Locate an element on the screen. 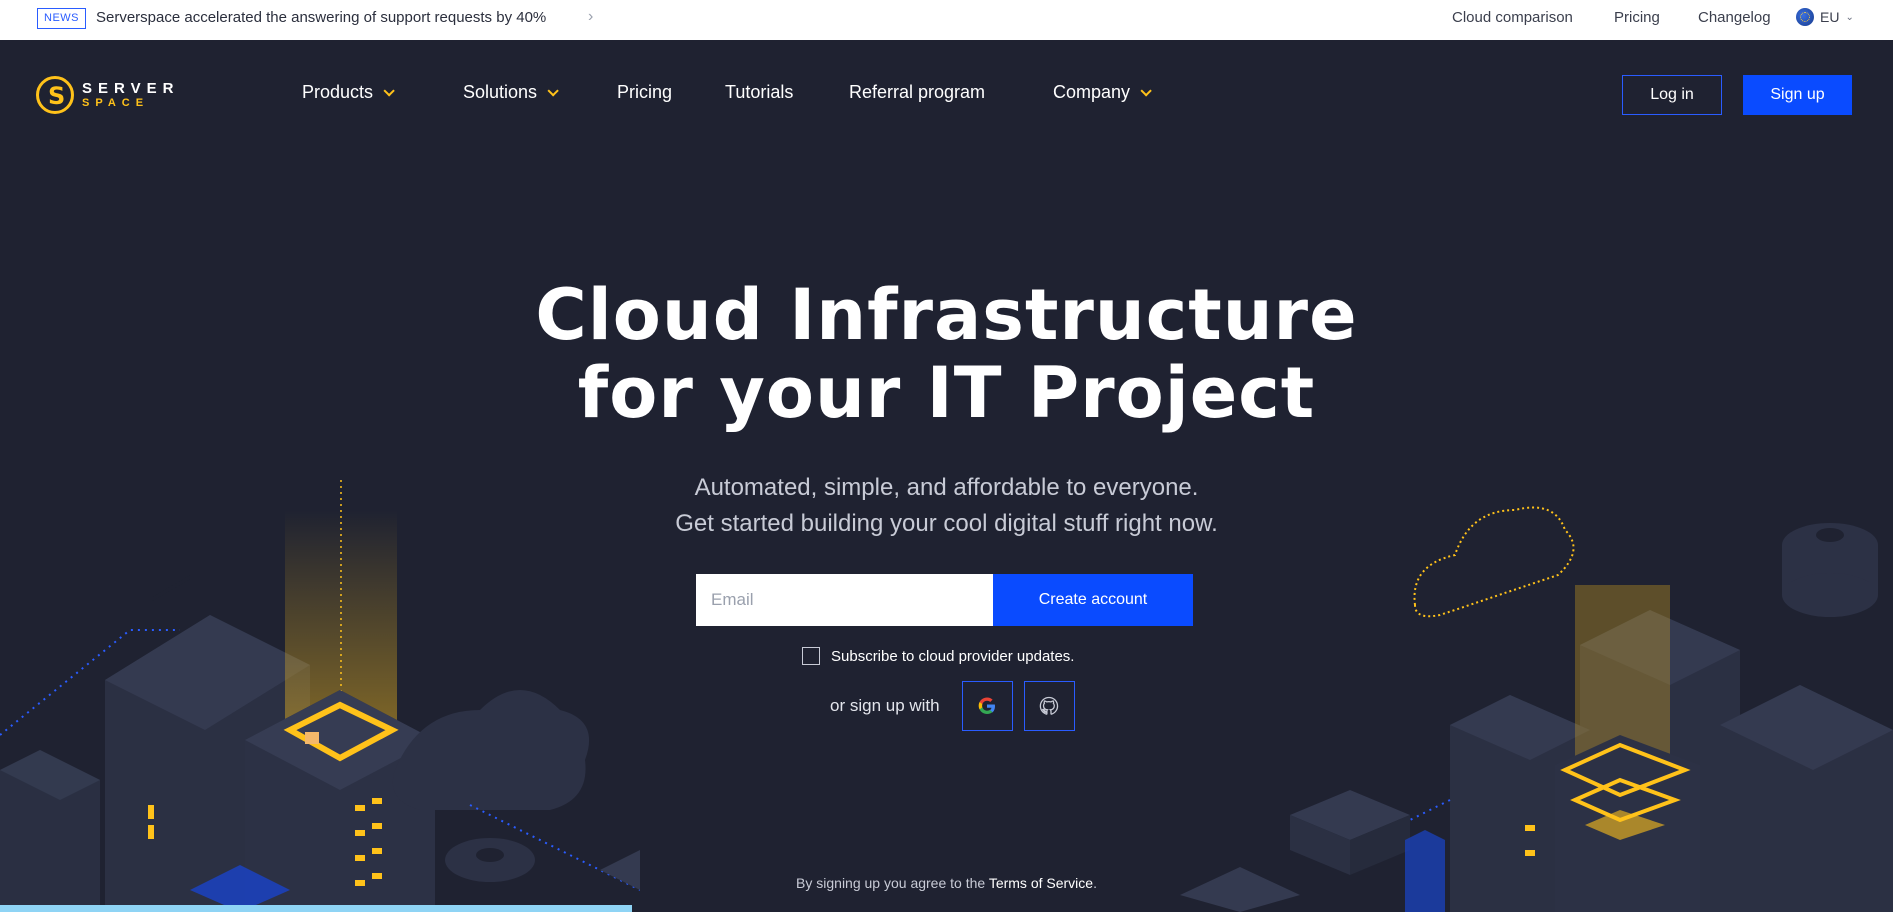  nav-referral-program: Referral program is located at coordinates (917, 92).